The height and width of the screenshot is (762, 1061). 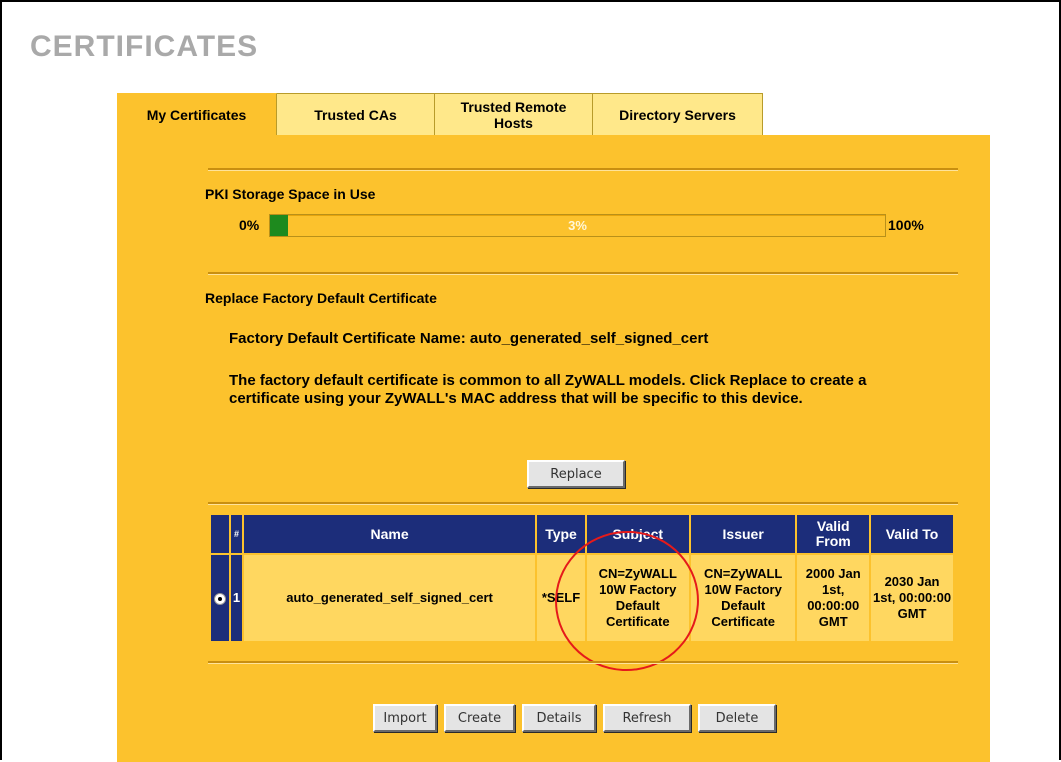 I want to click on details-button: Details, so click(x=559, y=718).